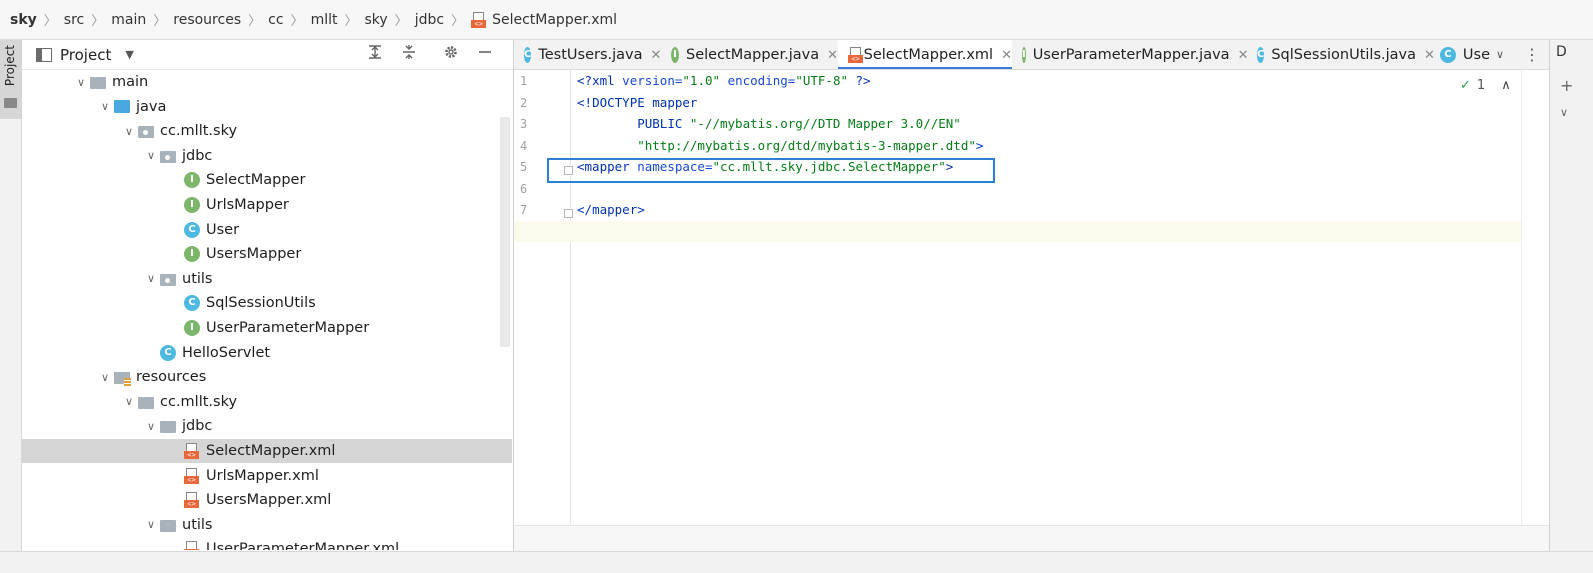 Image resolution: width=1593 pixels, height=573 pixels. I want to click on add-icon: +, so click(1566, 85).